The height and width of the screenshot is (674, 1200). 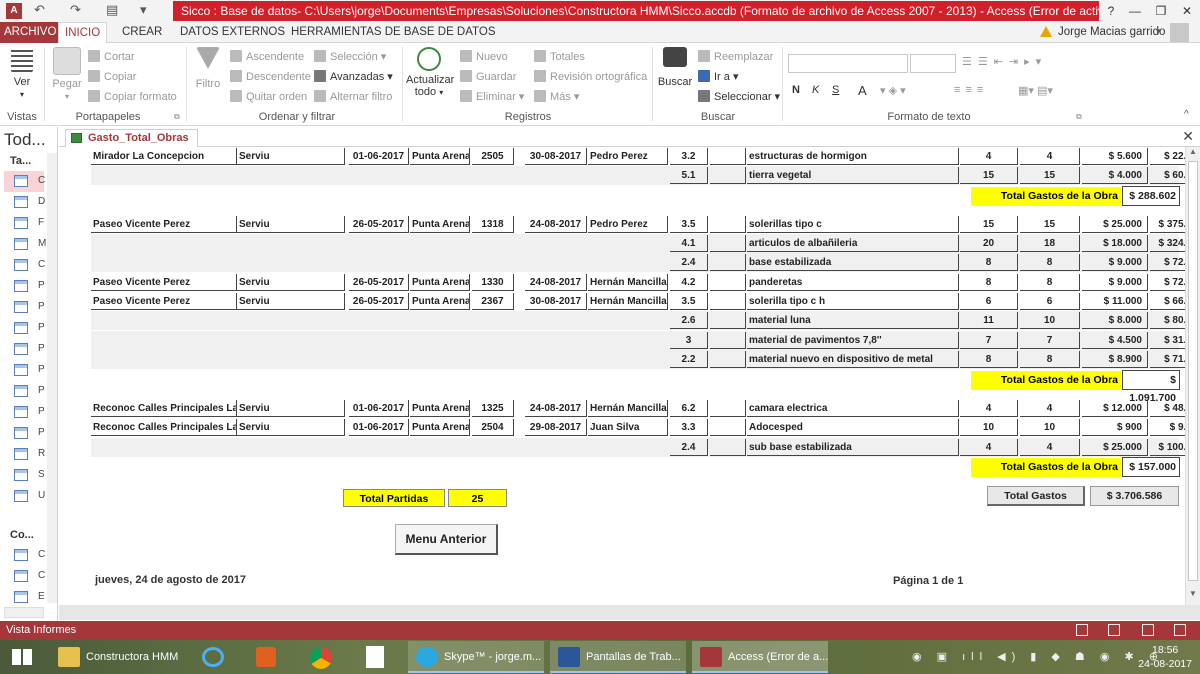 I want to click on tab-herramientas: HERRAMIENTAS DE BASE DE DATOS, so click(x=393, y=32).